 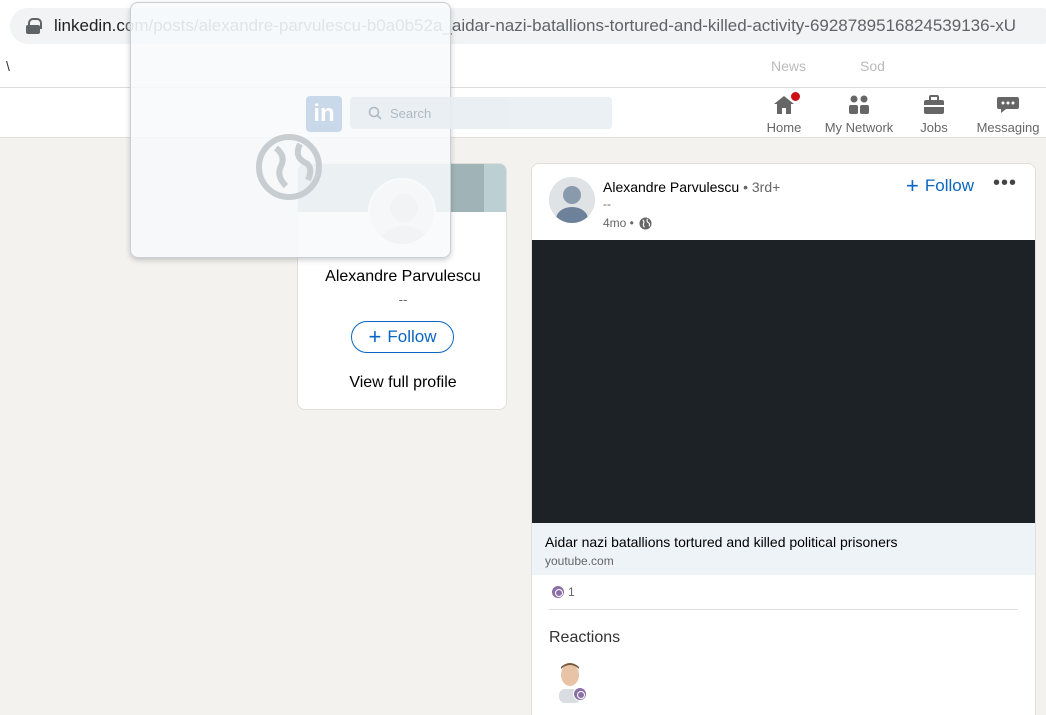 I want to click on view-full-profile-link: View full profile, so click(x=402, y=383).